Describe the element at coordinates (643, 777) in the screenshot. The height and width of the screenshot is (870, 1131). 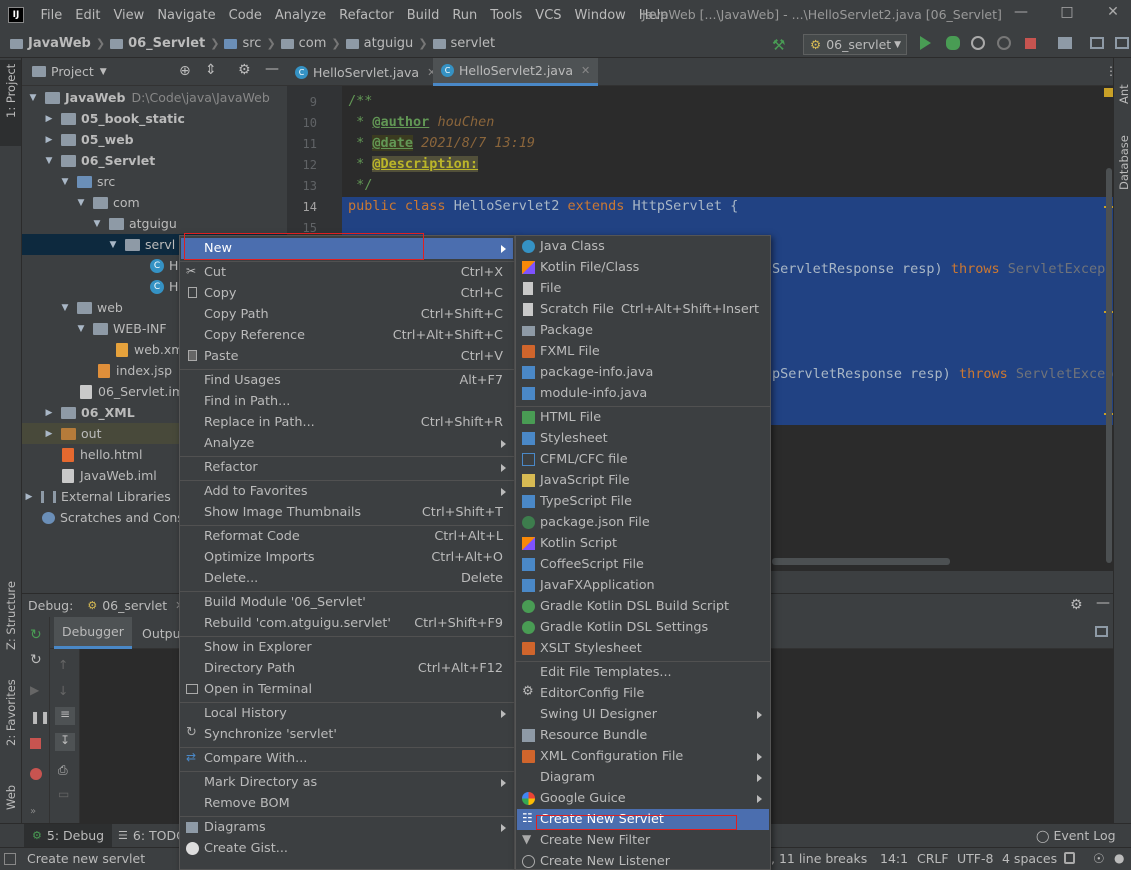
I see `submenu-diagram: Diagram` at that location.